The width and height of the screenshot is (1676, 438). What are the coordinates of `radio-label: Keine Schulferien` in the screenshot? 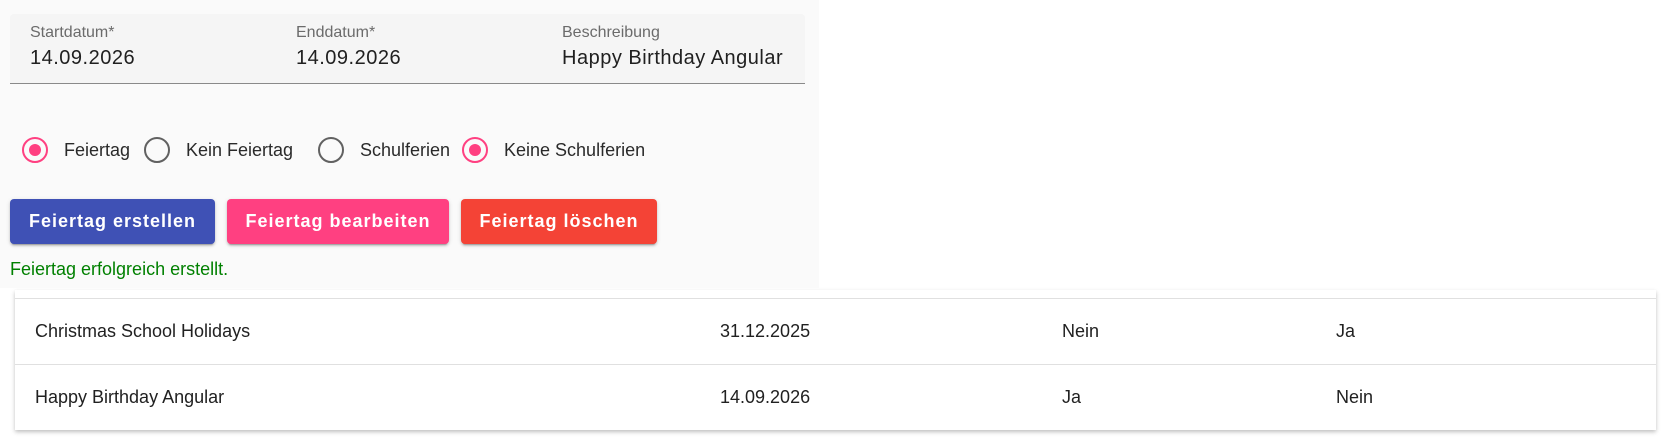 It's located at (575, 149).